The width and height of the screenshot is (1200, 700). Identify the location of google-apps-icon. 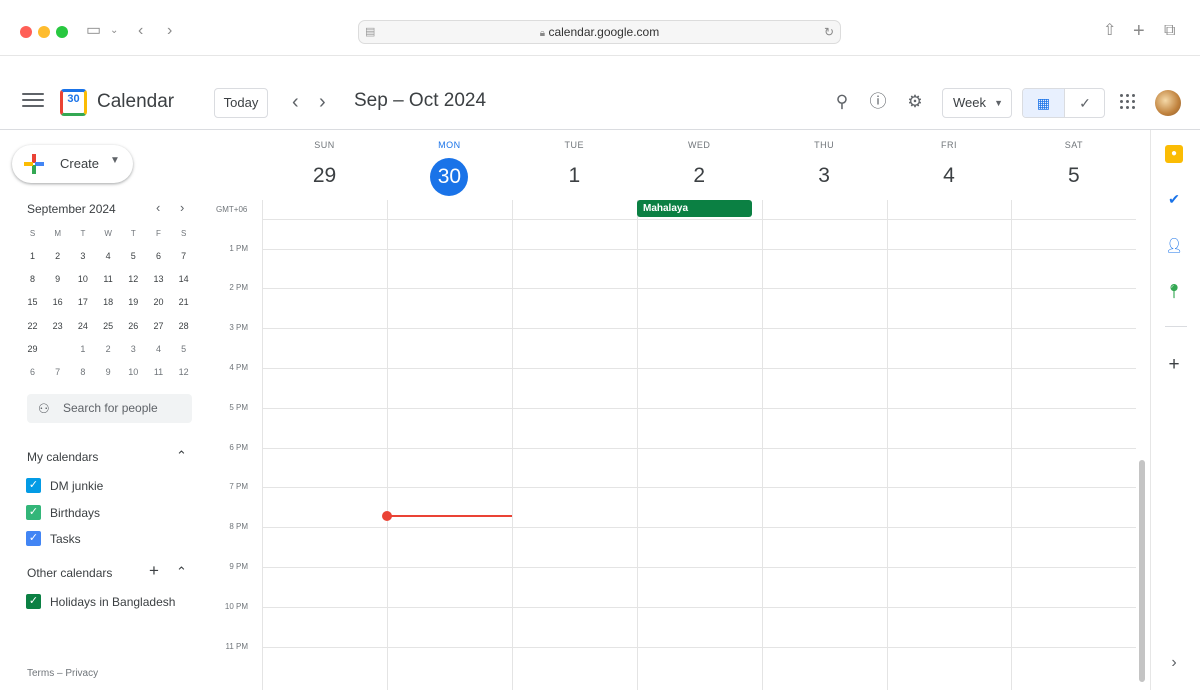
(1128, 102).